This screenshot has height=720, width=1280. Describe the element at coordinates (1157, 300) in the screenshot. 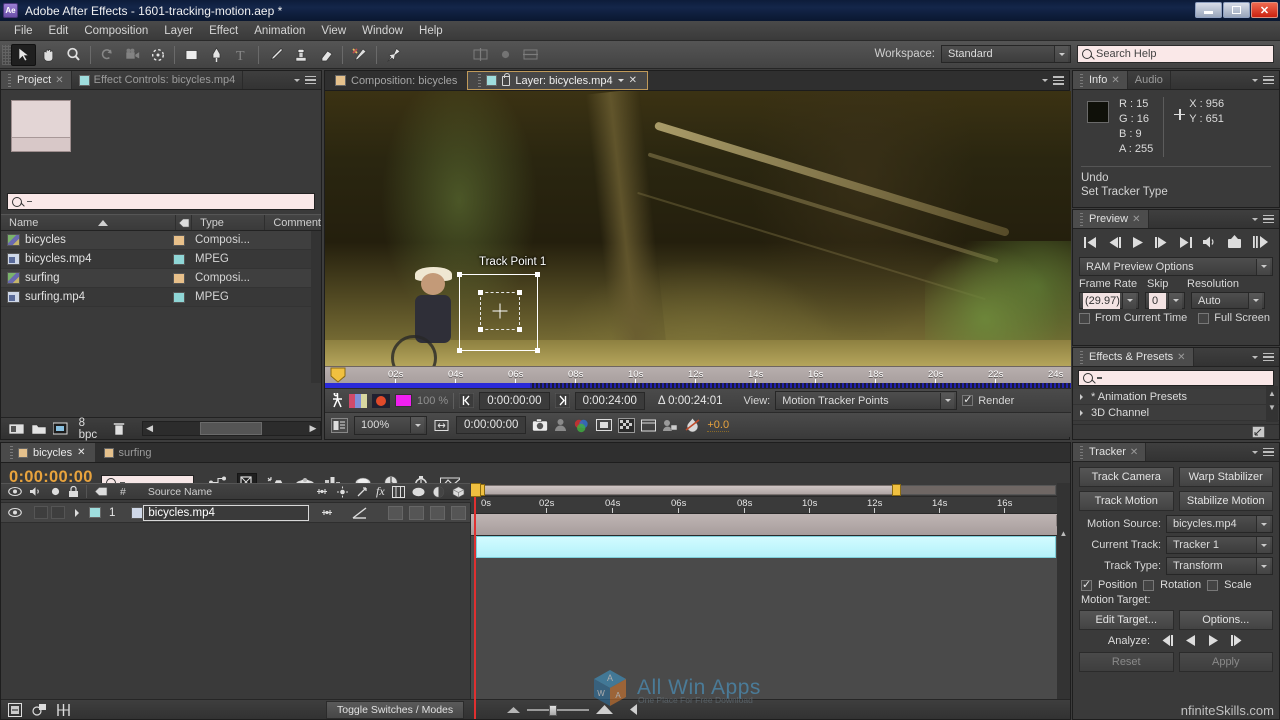

I see `skip-value: 0` at that location.